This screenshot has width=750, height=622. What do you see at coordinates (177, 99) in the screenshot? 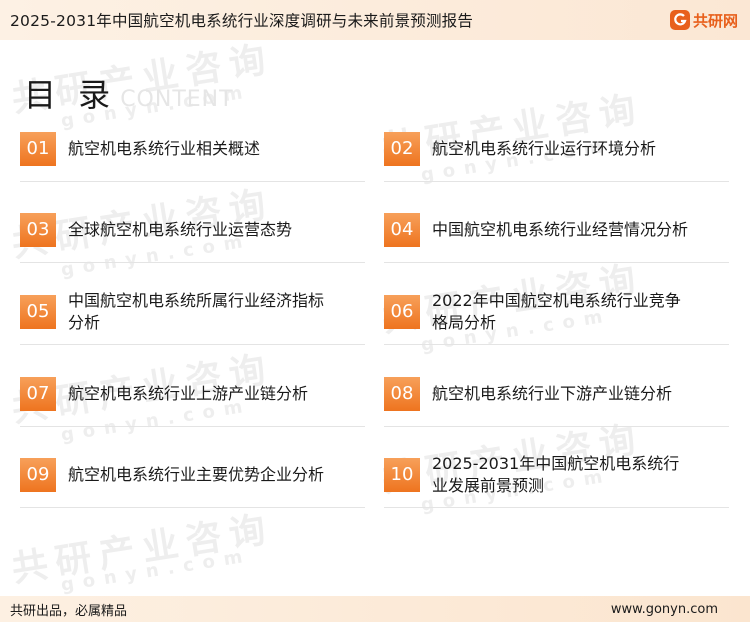
I see `toc-subtitle: CONTENT` at bounding box center [177, 99].